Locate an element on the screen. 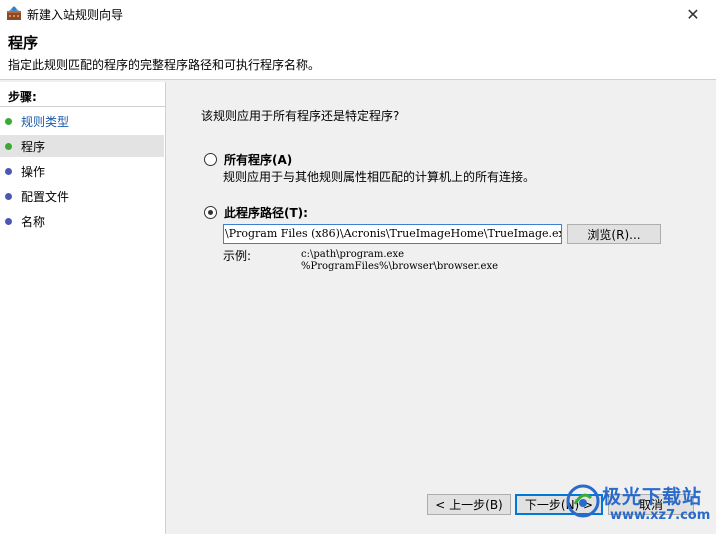  close-button: ✕ is located at coordinates (693, 14).